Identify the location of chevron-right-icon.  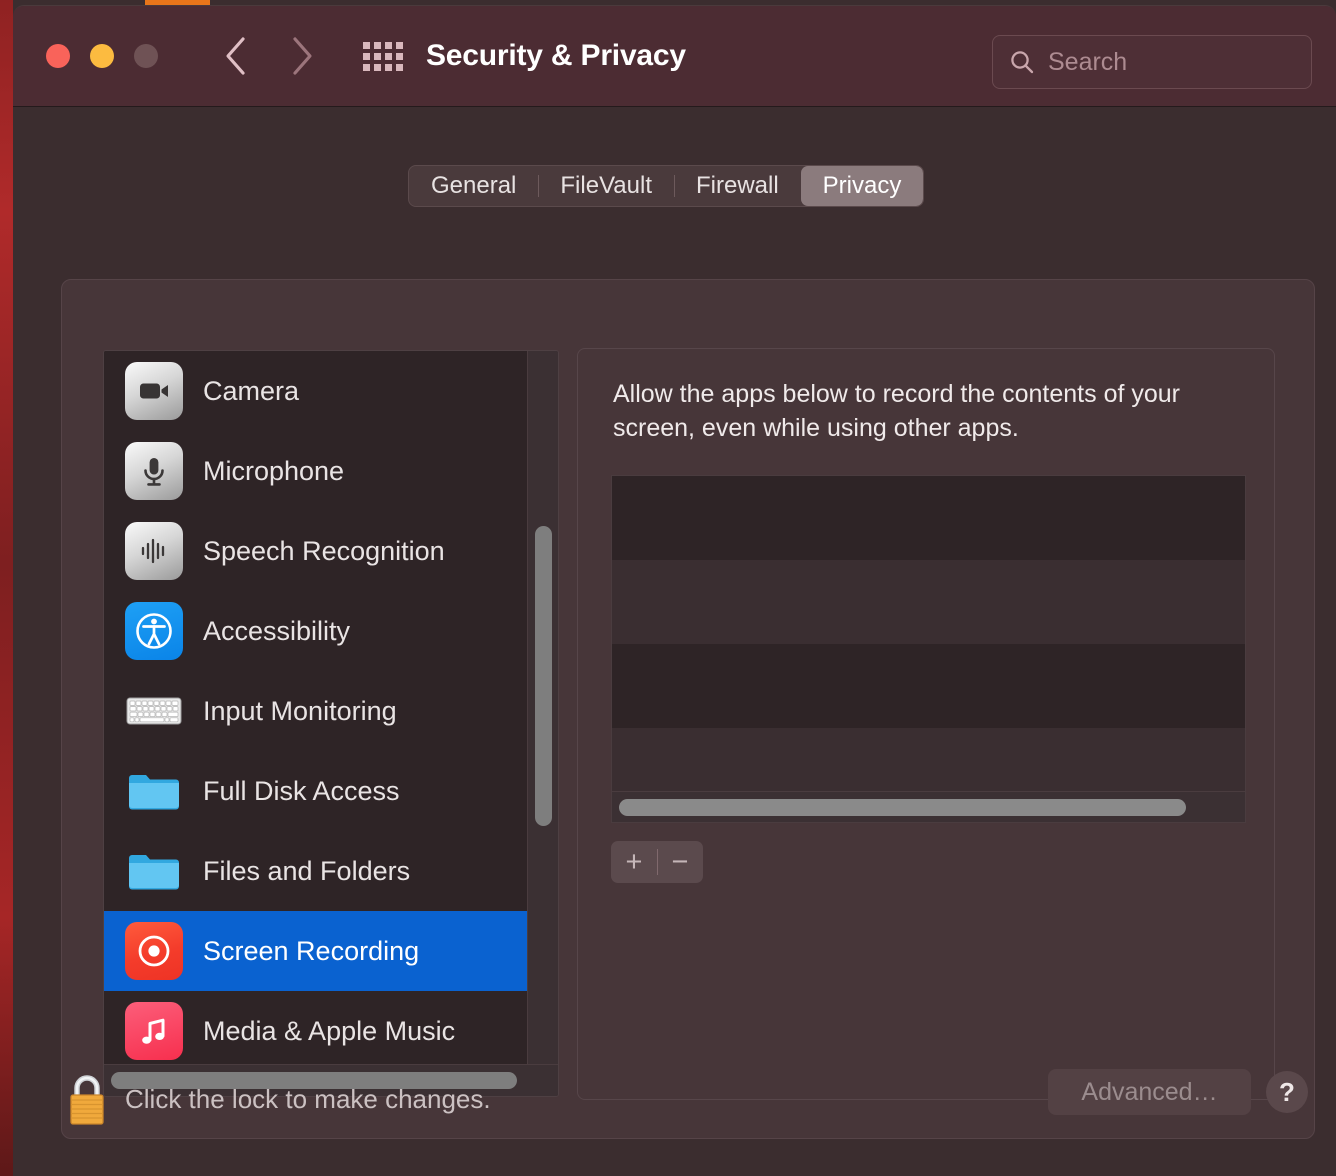
(302, 56).